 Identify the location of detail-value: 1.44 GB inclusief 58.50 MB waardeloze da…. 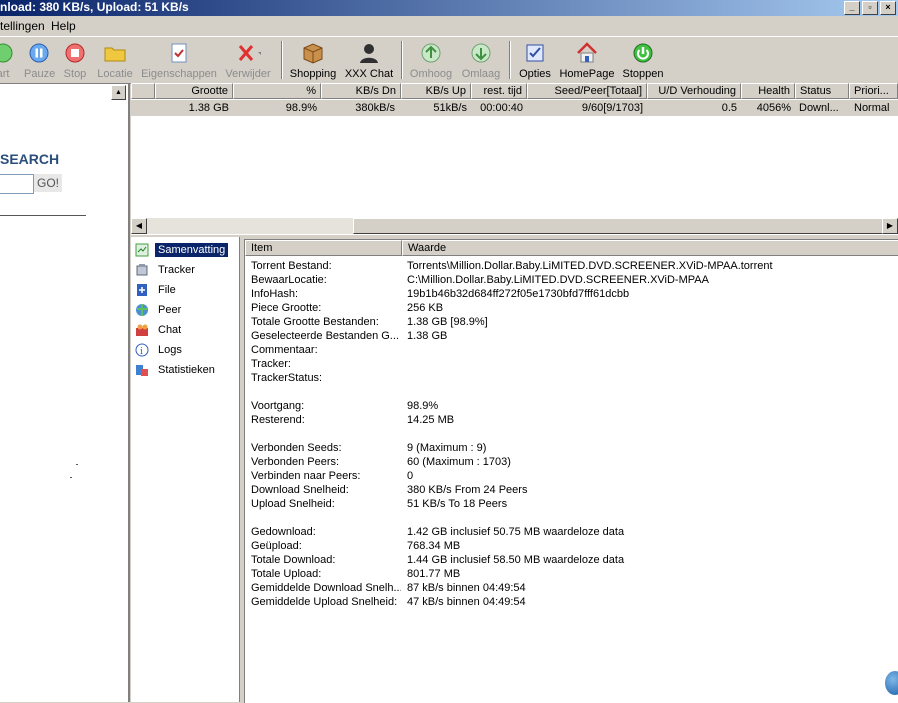
(516, 560).